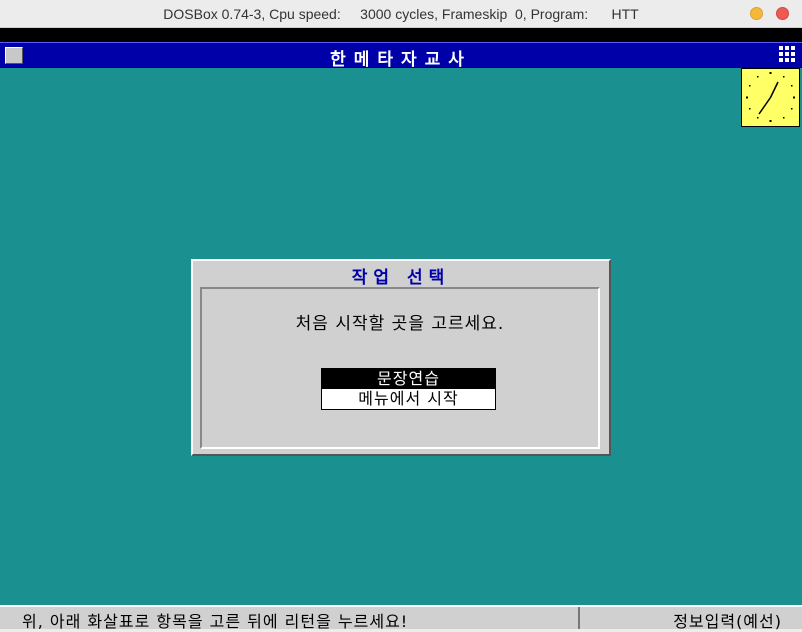 This screenshot has width=802, height=632. I want to click on option-sentence-practice: 문장연습, so click(408, 379).